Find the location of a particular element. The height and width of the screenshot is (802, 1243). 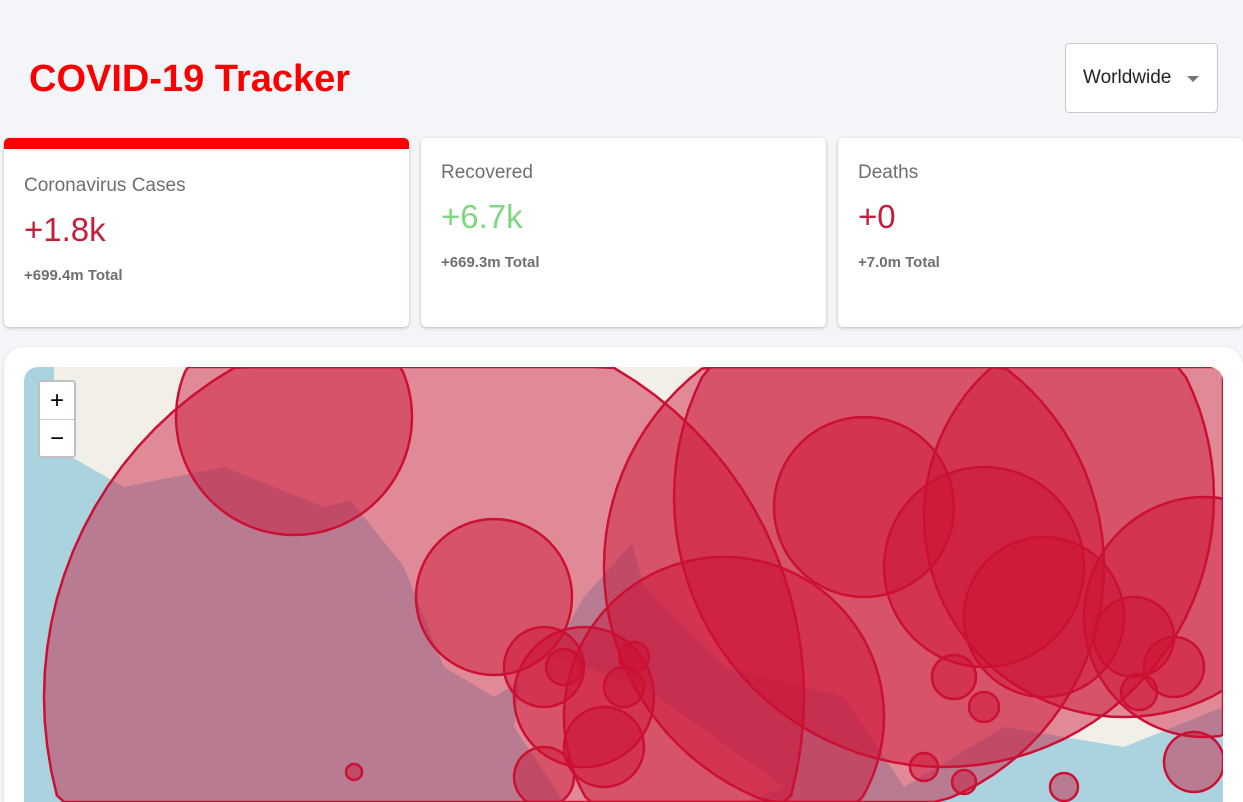

country-select: Worldwide is located at coordinates (1141, 78).